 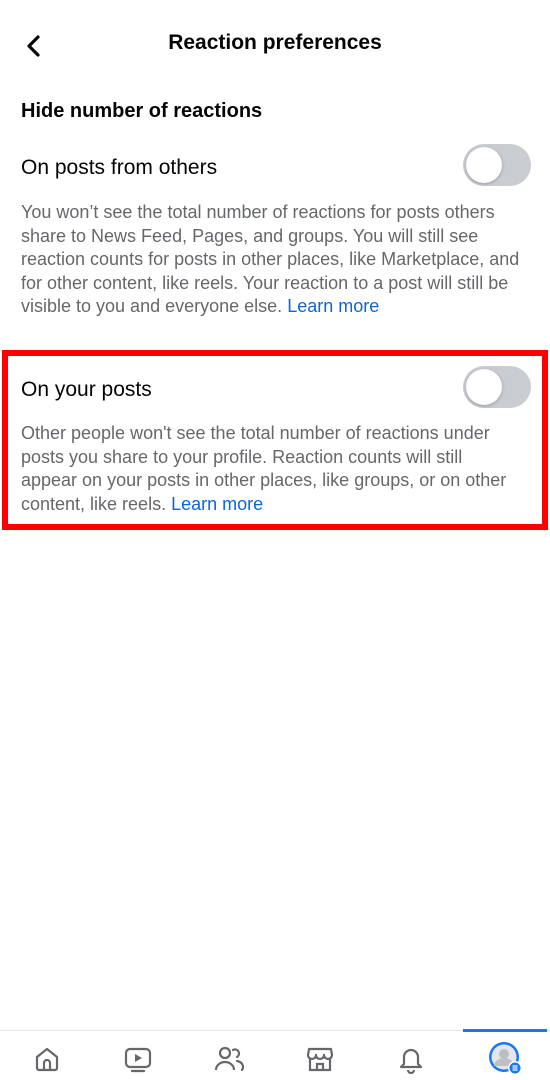 I want to click on video-icon, so click(x=138, y=1060).